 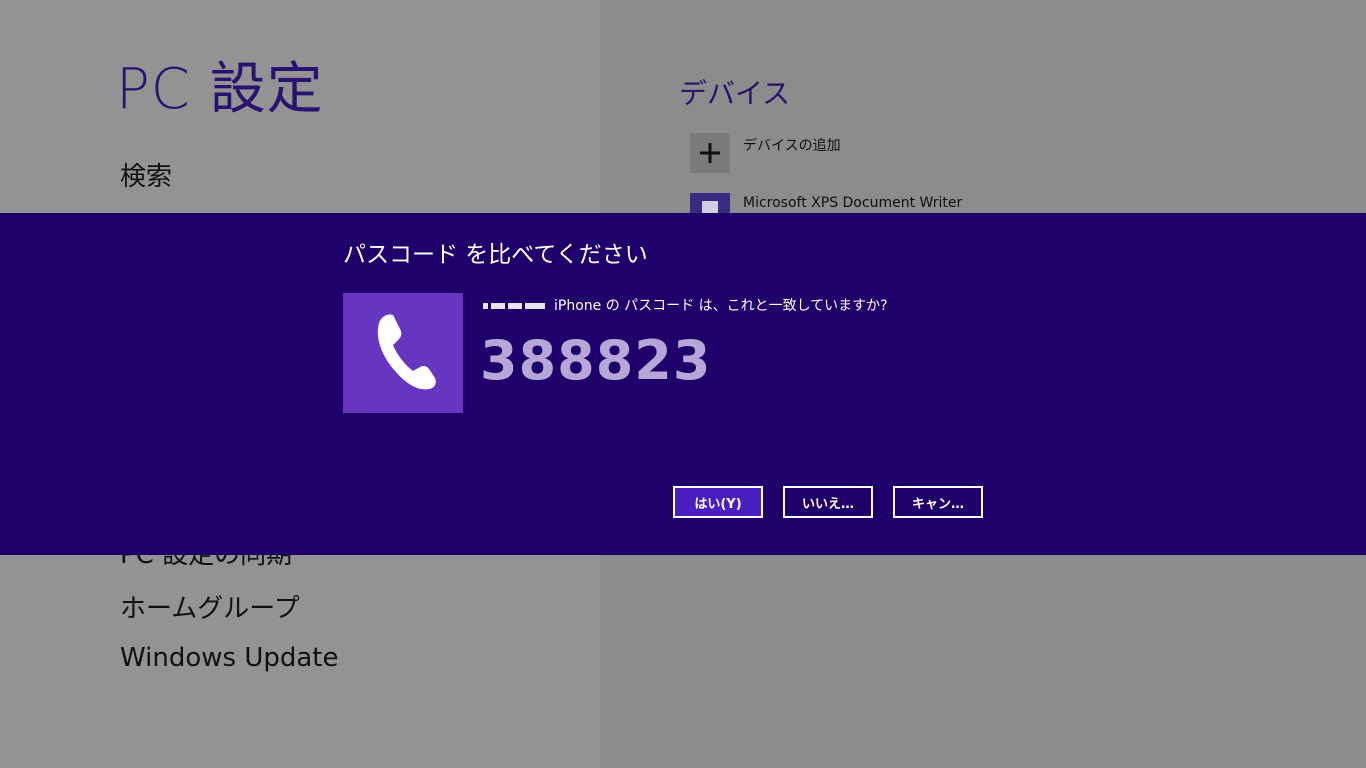 I want to click on page-title: PC 設定, so click(x=220, y=89).